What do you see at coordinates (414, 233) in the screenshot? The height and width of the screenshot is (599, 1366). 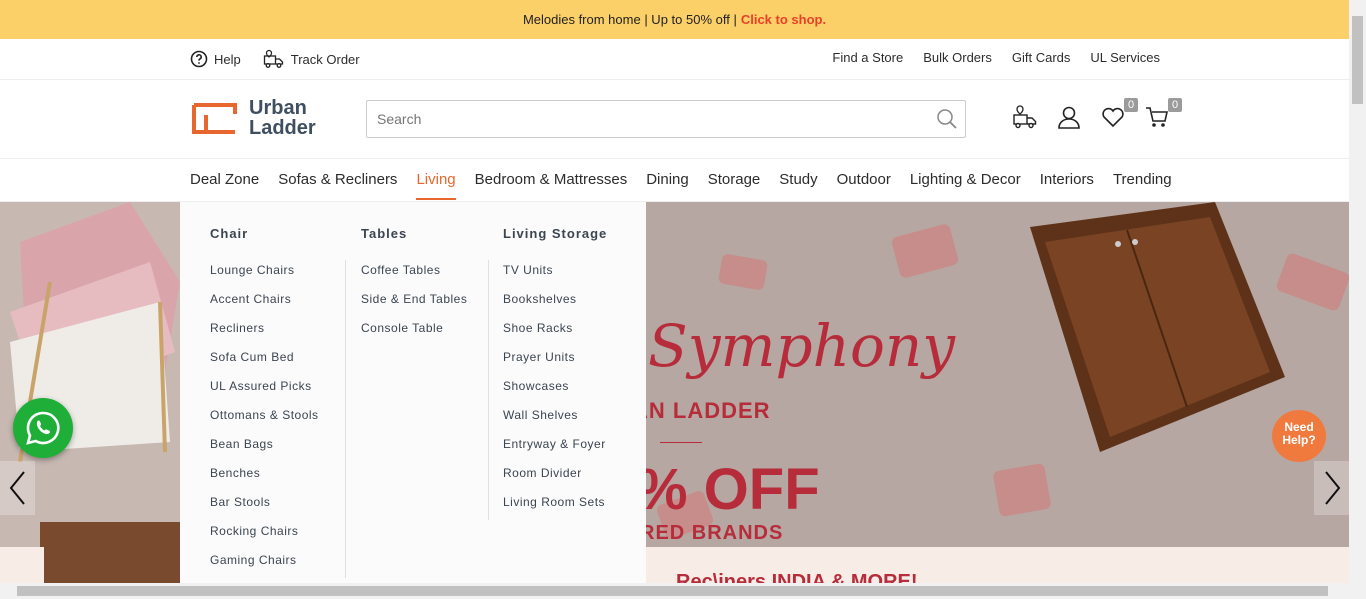 I see `menu-heading-tables: Tables` at bounding box center [414, 233].